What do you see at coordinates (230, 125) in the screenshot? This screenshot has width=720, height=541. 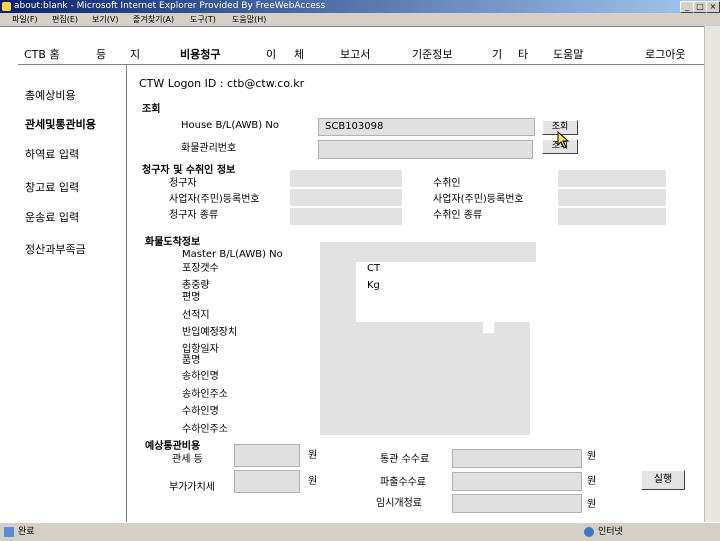 I see `house-bl-label: House B/L(AWB) No` at bounding box center [230, 125].